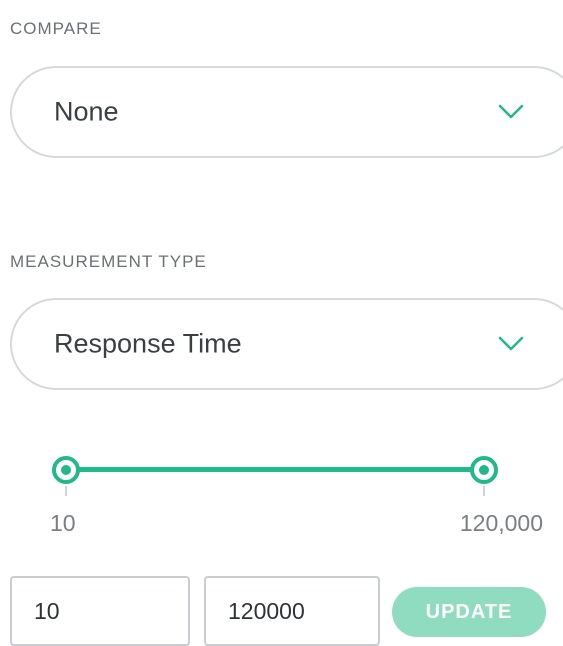 The image size is (563, 646). I want to click on slider-handle-max, so click(484, 470).